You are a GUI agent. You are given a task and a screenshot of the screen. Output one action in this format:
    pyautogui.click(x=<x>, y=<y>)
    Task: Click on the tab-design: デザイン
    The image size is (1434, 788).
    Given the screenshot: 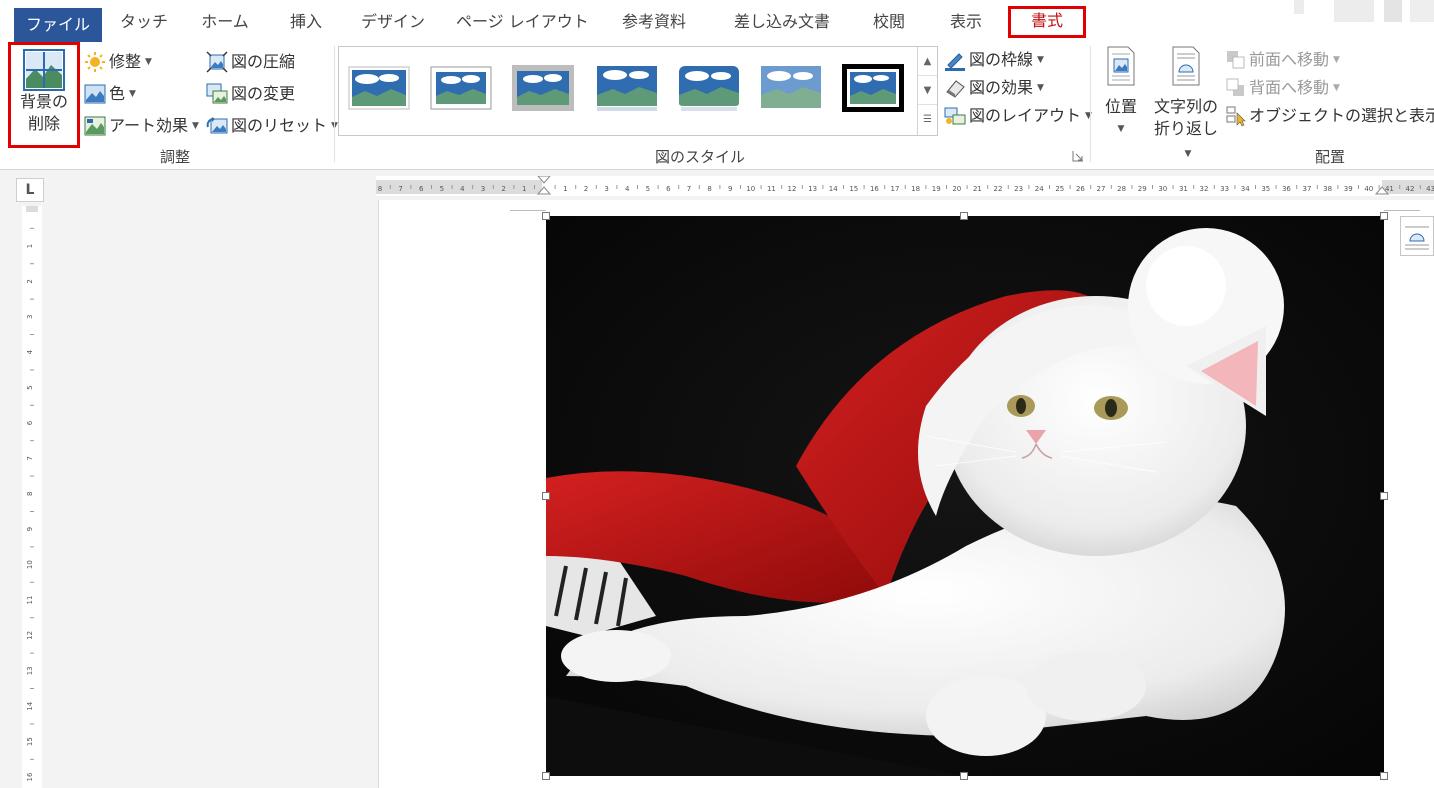 What is the action you would take?
    pyautogui.click(x=393, y=22)
    